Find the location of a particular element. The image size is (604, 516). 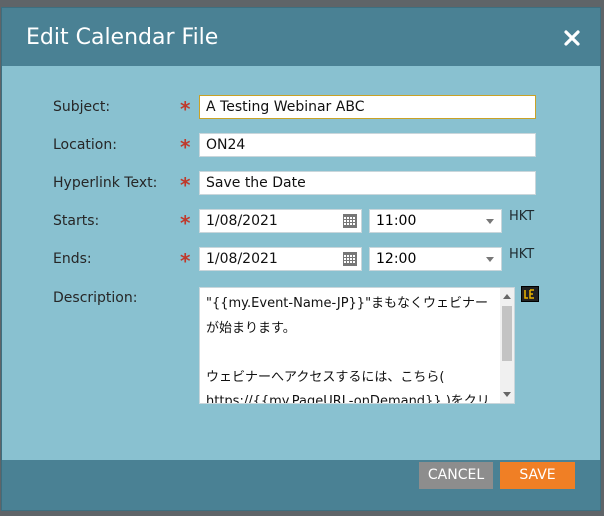

subject-label: Subject: is located at coordinates (82, 107).